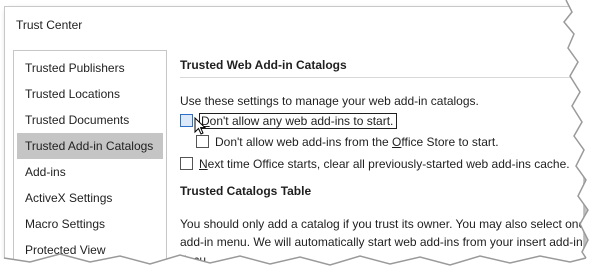  I want to click on section-title-trusted-catalogs-table: Trusted Catalogs Table, so click(246, 191).